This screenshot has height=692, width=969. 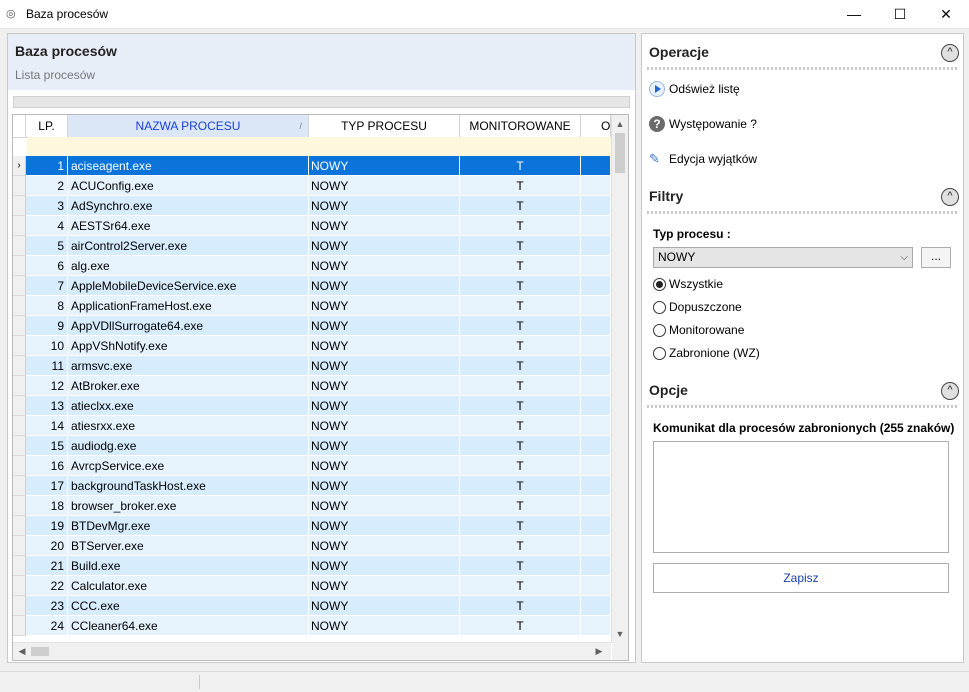 What do you see at coordinates (312, 526) in the screenshot?
I see `table-row: 19 BTDevMgr.exe NOWY T` at bounding box center [312, 526].